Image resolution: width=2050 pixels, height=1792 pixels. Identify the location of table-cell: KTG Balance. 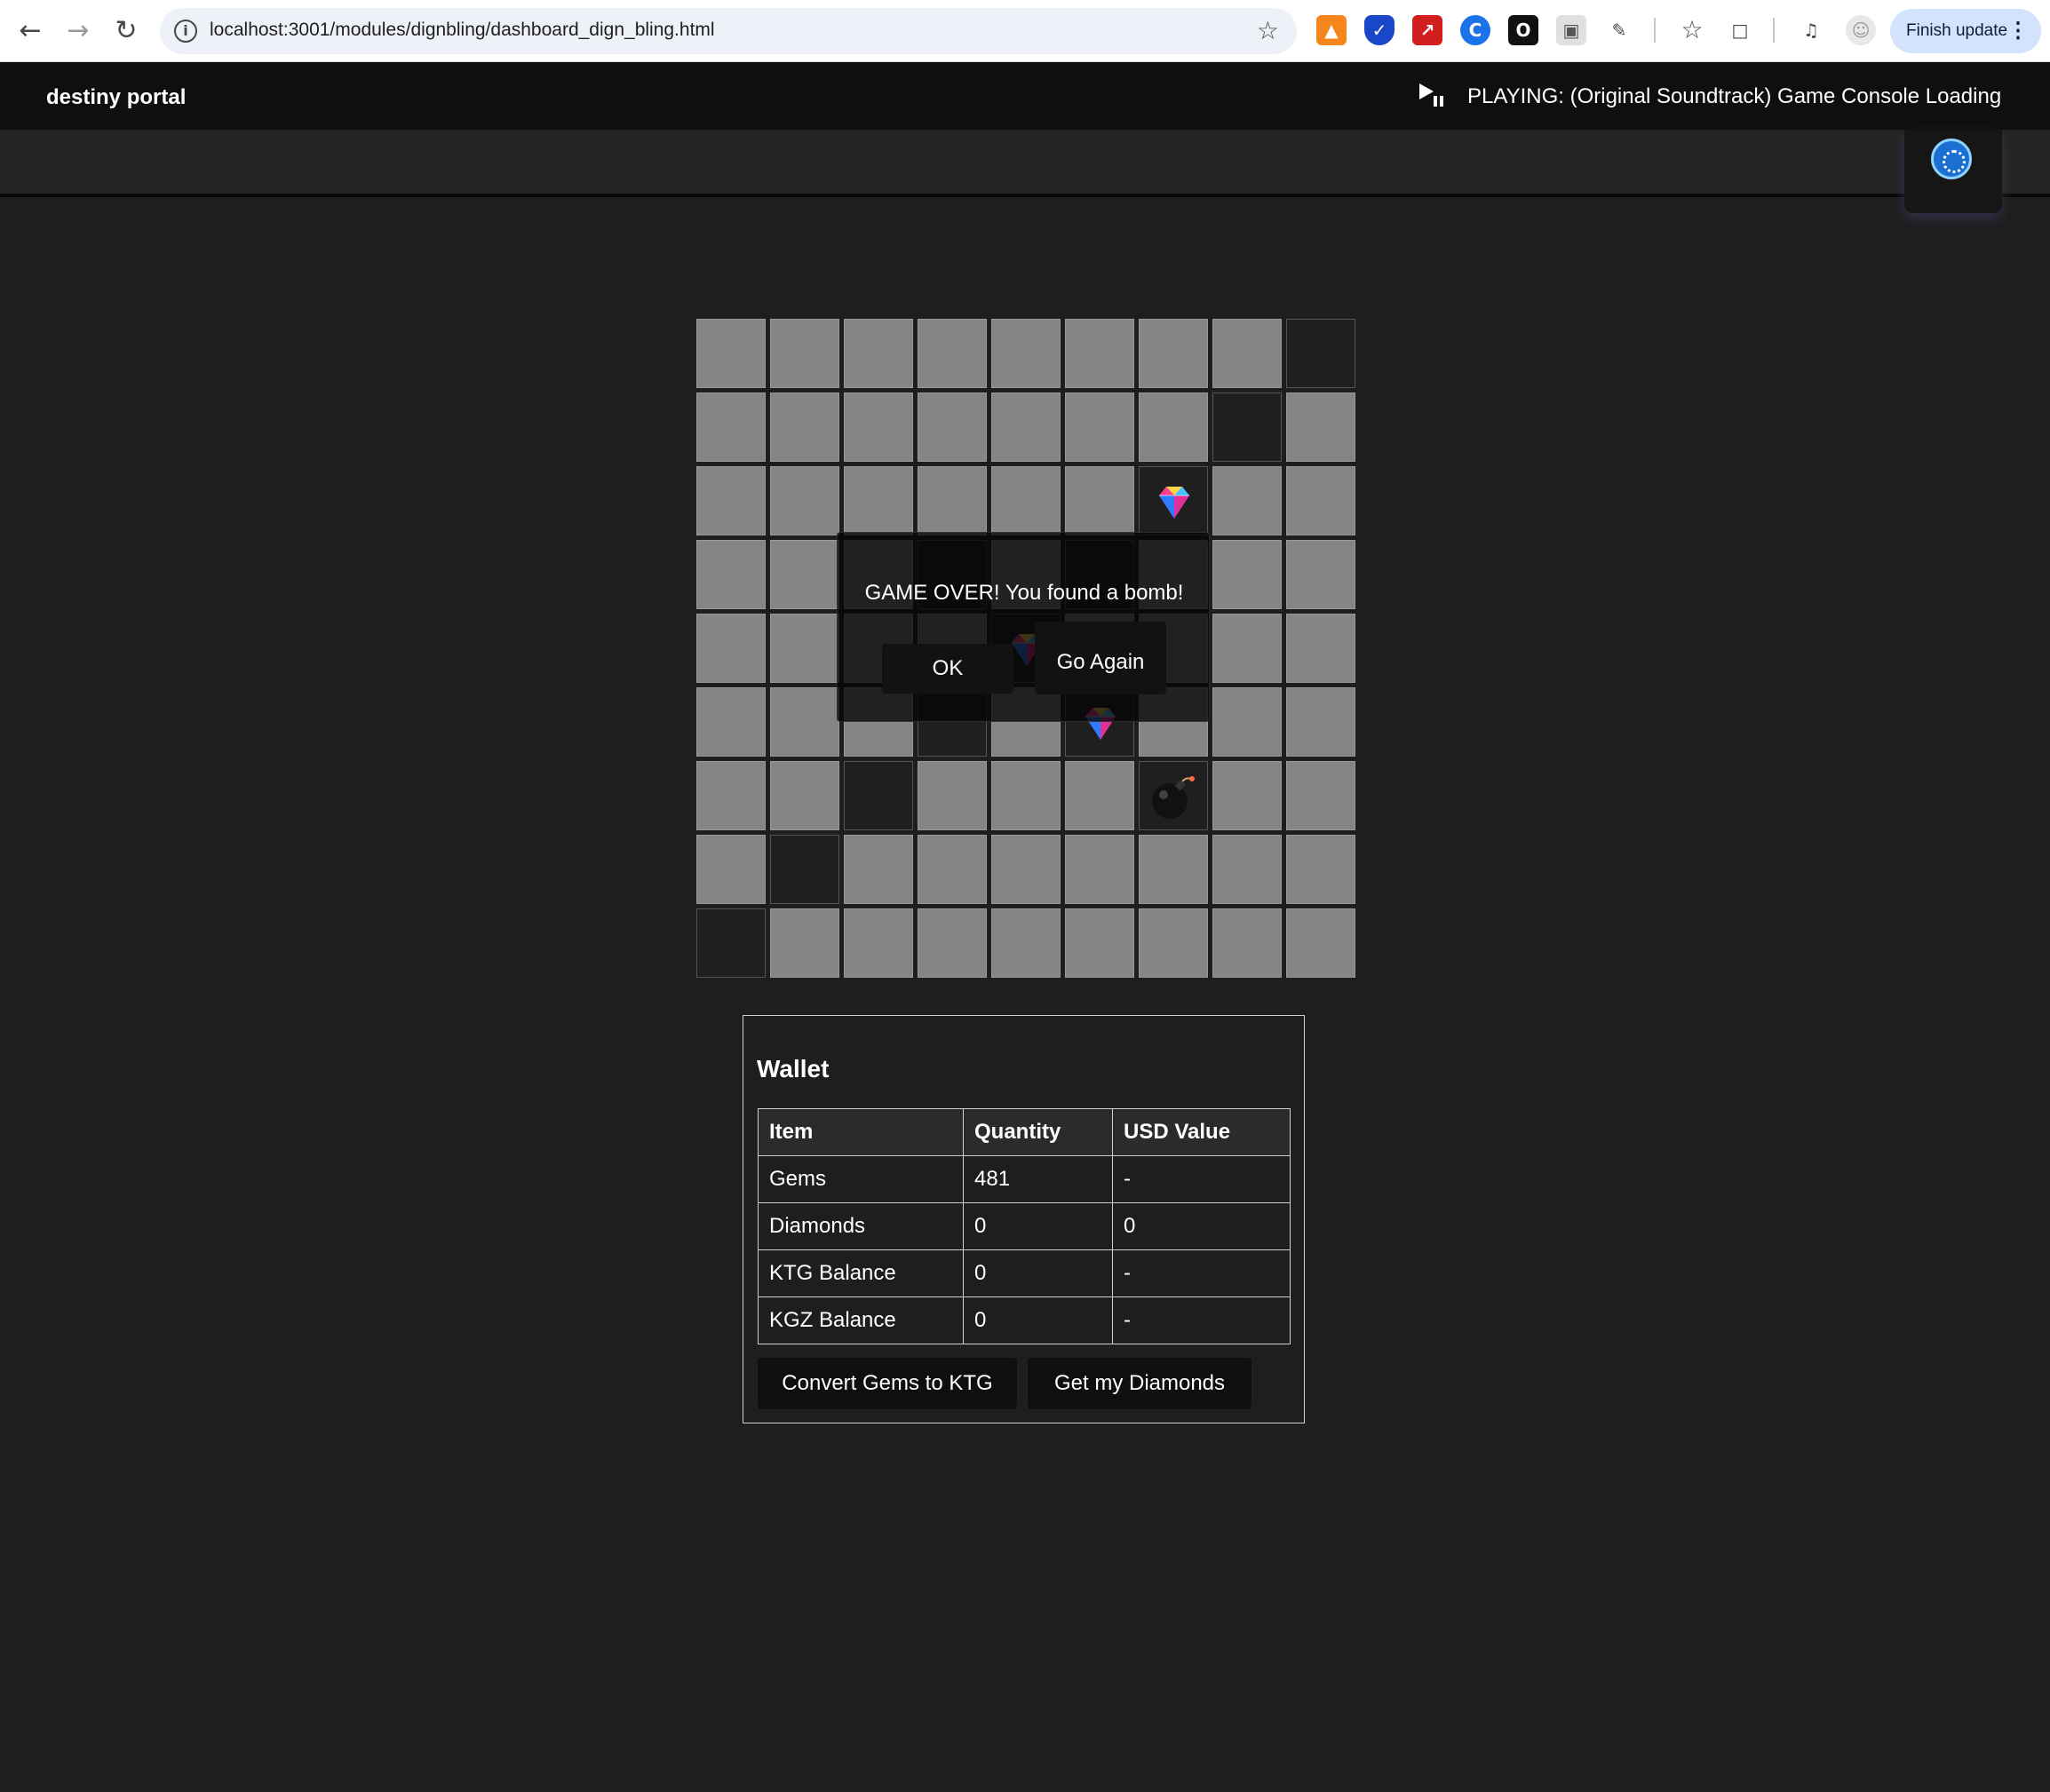
(861, 1273).